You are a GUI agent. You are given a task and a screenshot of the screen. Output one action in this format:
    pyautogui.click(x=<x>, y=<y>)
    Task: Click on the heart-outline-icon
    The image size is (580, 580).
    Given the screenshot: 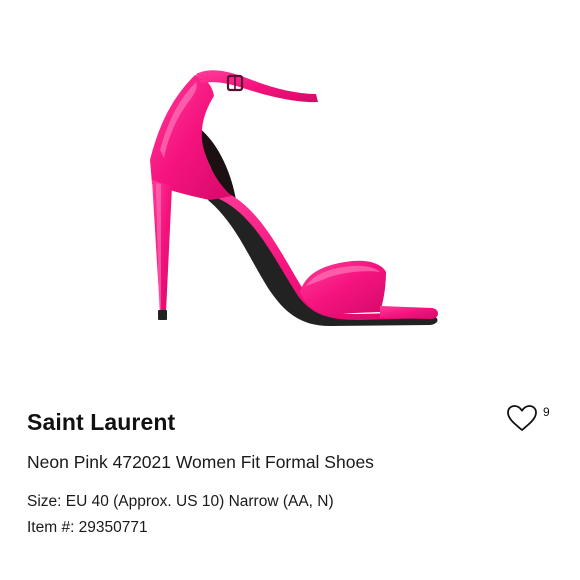 What is the action you would take?
    pyautogui.click(x=522, y=418)
    